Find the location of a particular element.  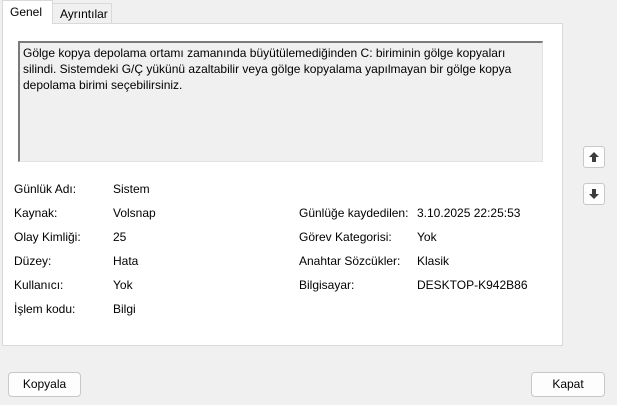

level-value: Hata is located at coordinates (125, 261).